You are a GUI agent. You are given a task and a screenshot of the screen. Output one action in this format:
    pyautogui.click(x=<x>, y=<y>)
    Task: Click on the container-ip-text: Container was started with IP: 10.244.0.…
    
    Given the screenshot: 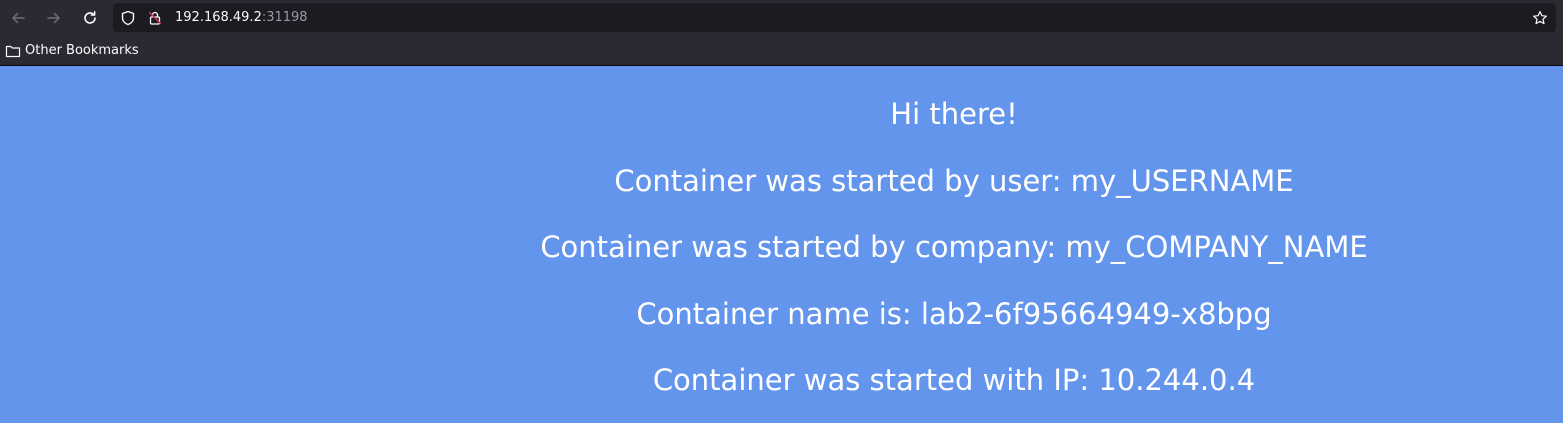 What is the action you would take?
    pyautogui.click(x=954, y=380)
    